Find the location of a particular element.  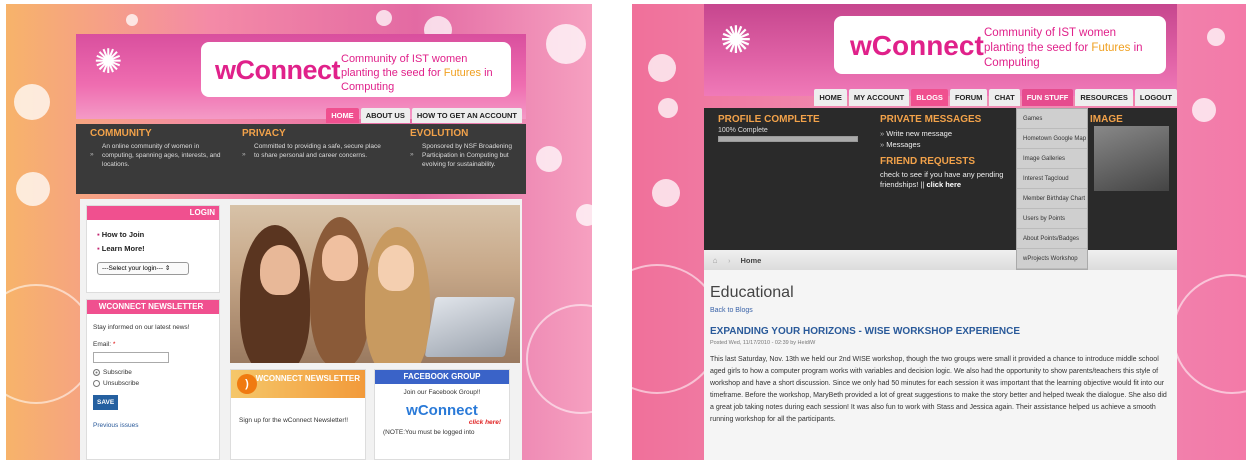

member-photo is located at coordinates (1131, 158).